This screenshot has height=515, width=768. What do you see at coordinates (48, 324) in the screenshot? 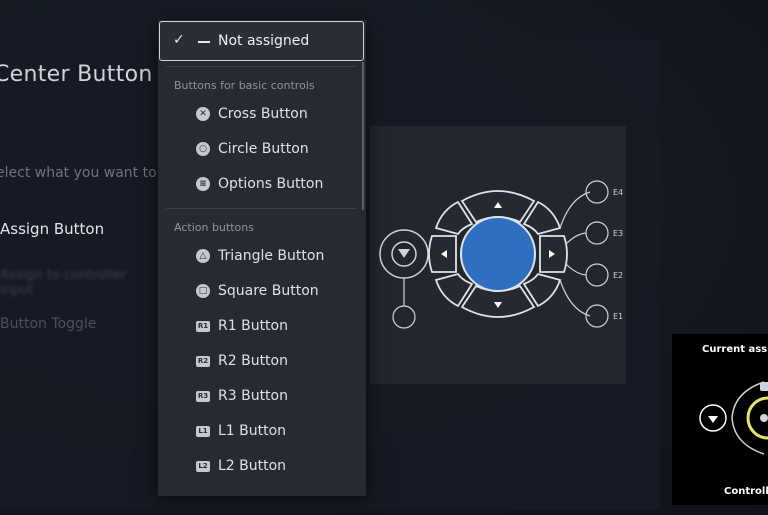
I see `button-toggle-option: Button Toggle` at bounding box center [48, 324].